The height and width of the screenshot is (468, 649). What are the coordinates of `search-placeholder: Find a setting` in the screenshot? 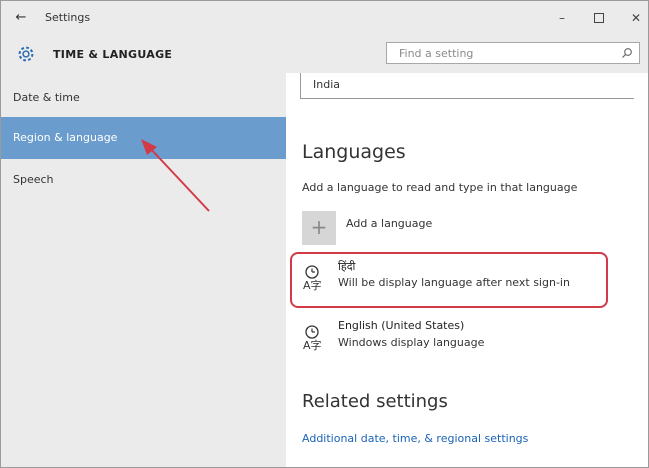 It's located at (436, 53).